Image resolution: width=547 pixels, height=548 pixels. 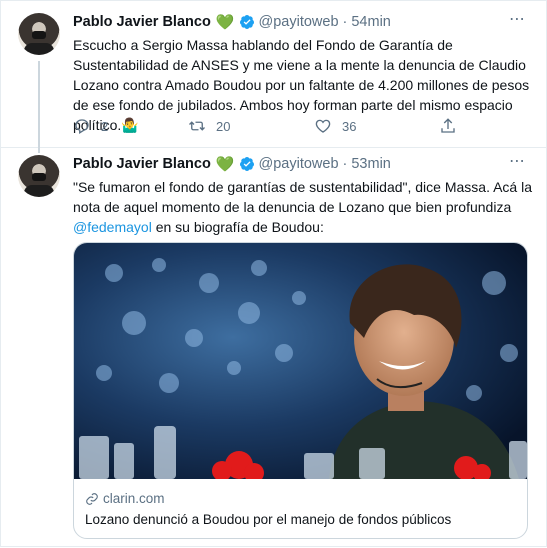 I want to click on tweet-header: Pablo Javier Blanco 💚 @payitoweb · 54min, so click(x=232, y=22).